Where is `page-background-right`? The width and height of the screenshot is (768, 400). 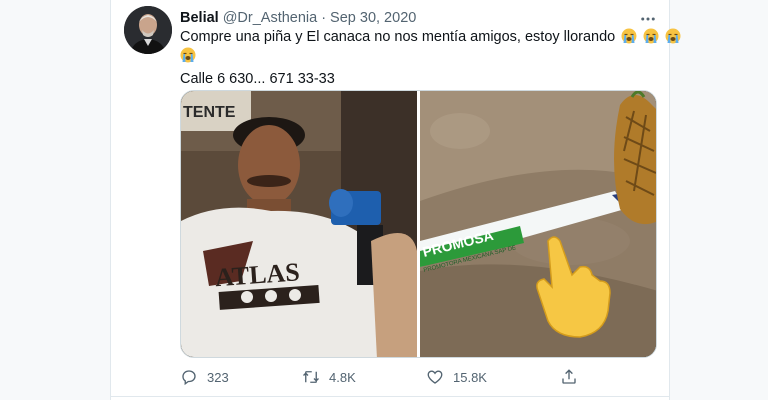
page-background-right is located at coordinates (719, 200).